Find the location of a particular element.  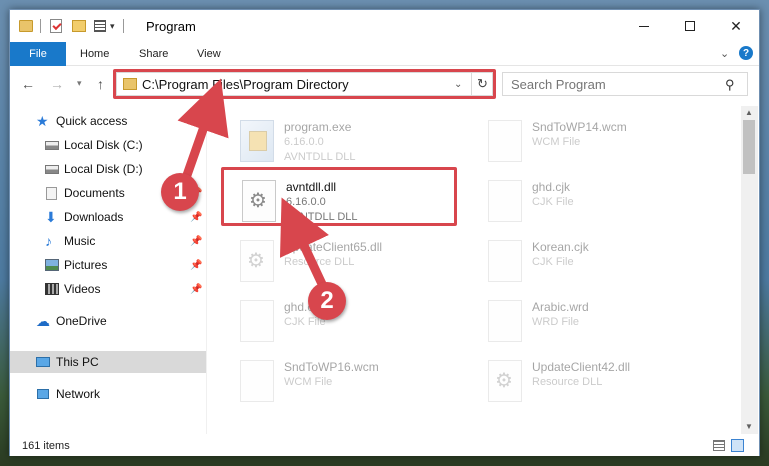

sidebar-item-local-disk-c: Local Disk (C:) is located at coordinates (108, 145).